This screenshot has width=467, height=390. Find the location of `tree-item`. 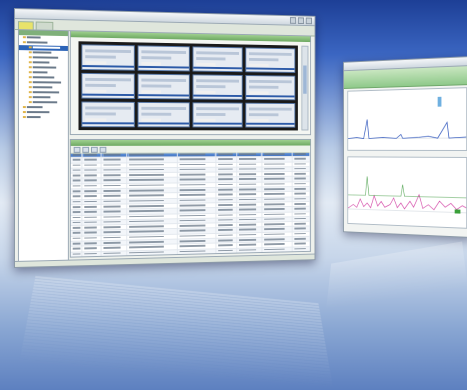

tree-item is located at coordinates (43, 117).